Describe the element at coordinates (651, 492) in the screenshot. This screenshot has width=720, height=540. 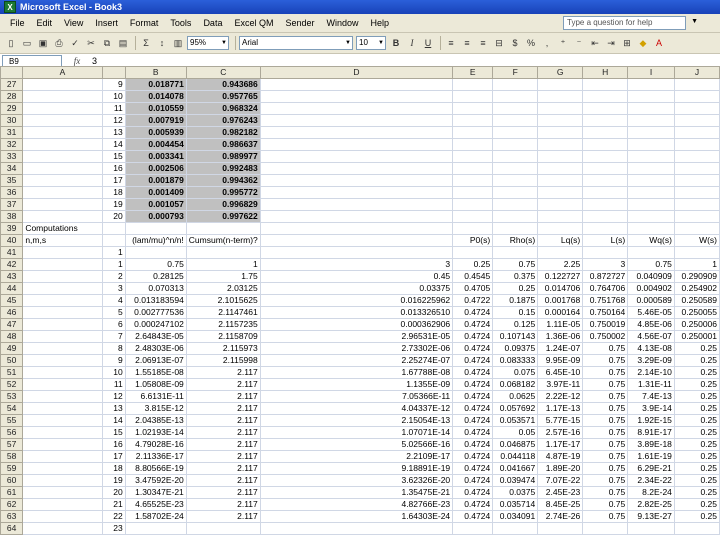
I see `sheet-cell: 8.2E-24` at that location.